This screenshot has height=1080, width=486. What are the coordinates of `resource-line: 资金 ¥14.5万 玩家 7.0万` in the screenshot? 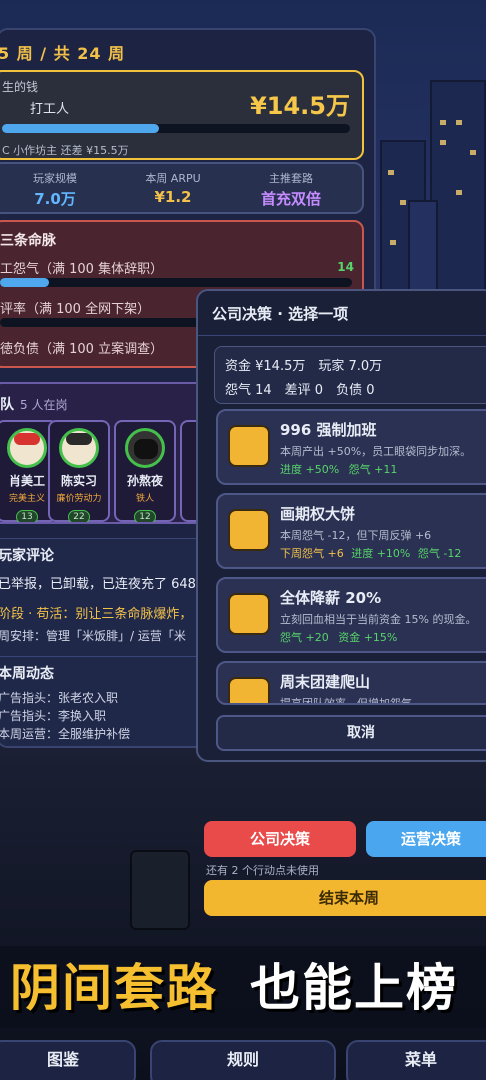 It's located at (304, 366).